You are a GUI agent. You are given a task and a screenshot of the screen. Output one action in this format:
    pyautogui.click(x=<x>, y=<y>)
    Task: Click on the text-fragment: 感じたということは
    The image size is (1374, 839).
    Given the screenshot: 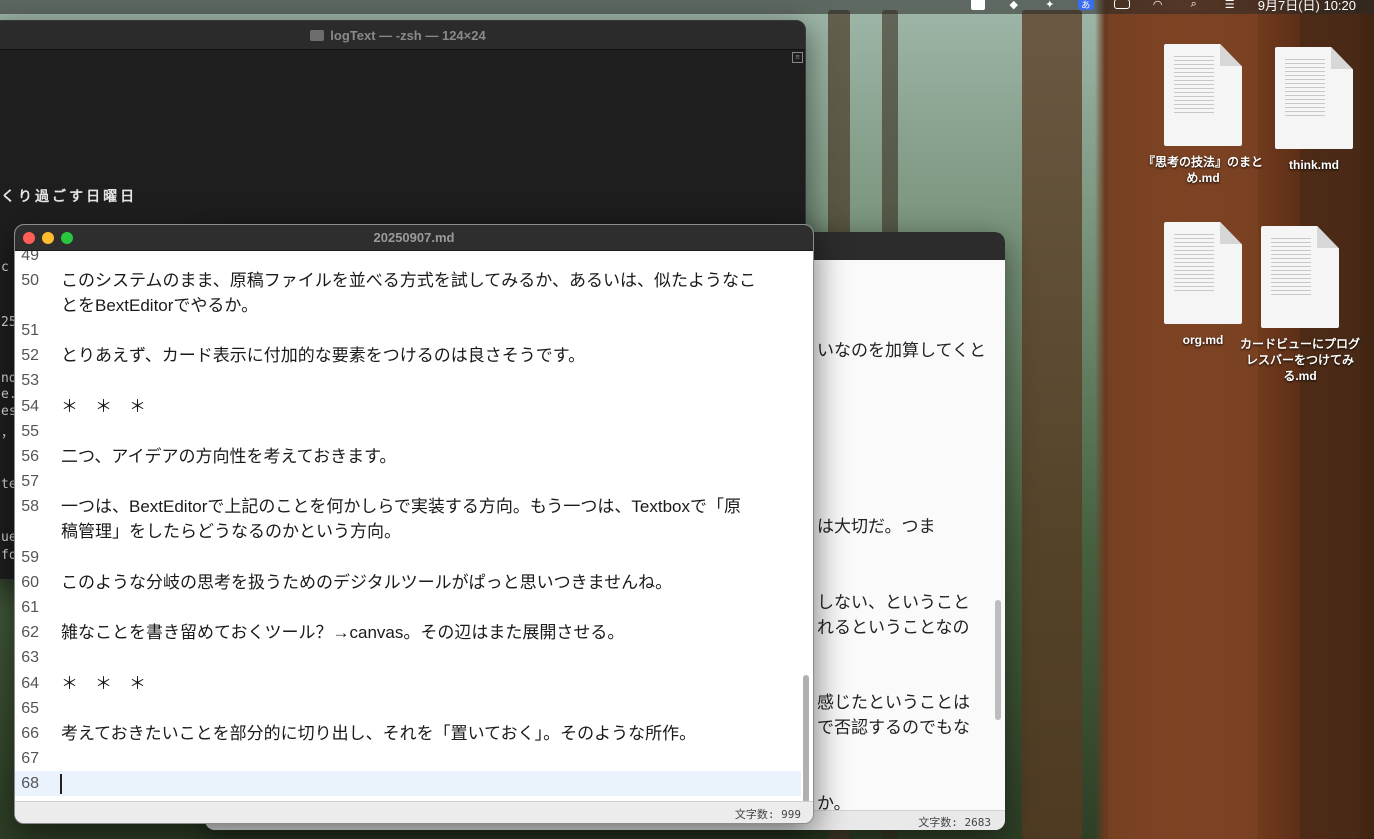 What is the action you would take?
    pyautogui.click(x=893, y=702)
    